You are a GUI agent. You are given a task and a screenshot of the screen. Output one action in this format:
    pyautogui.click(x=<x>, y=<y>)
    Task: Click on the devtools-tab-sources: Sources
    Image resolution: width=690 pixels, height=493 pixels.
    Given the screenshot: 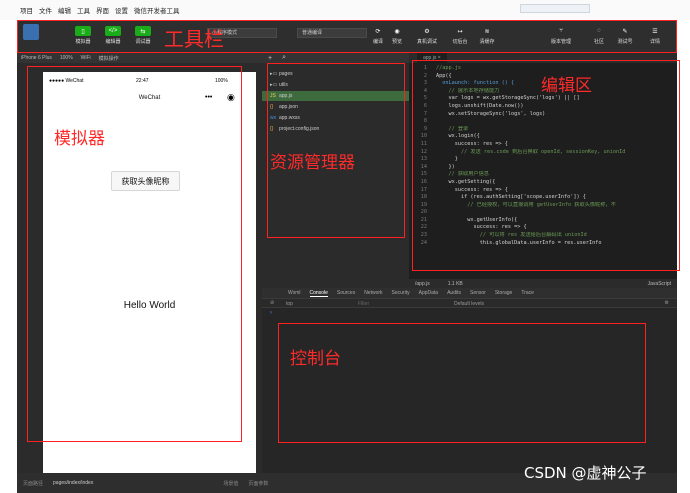 What is the action you would take?
    pyautogui.click(x=346, y=293)
    